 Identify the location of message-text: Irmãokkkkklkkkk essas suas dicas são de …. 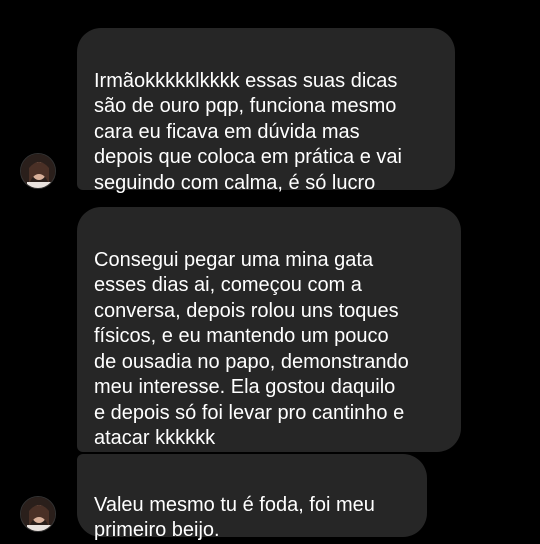
(248, 131).